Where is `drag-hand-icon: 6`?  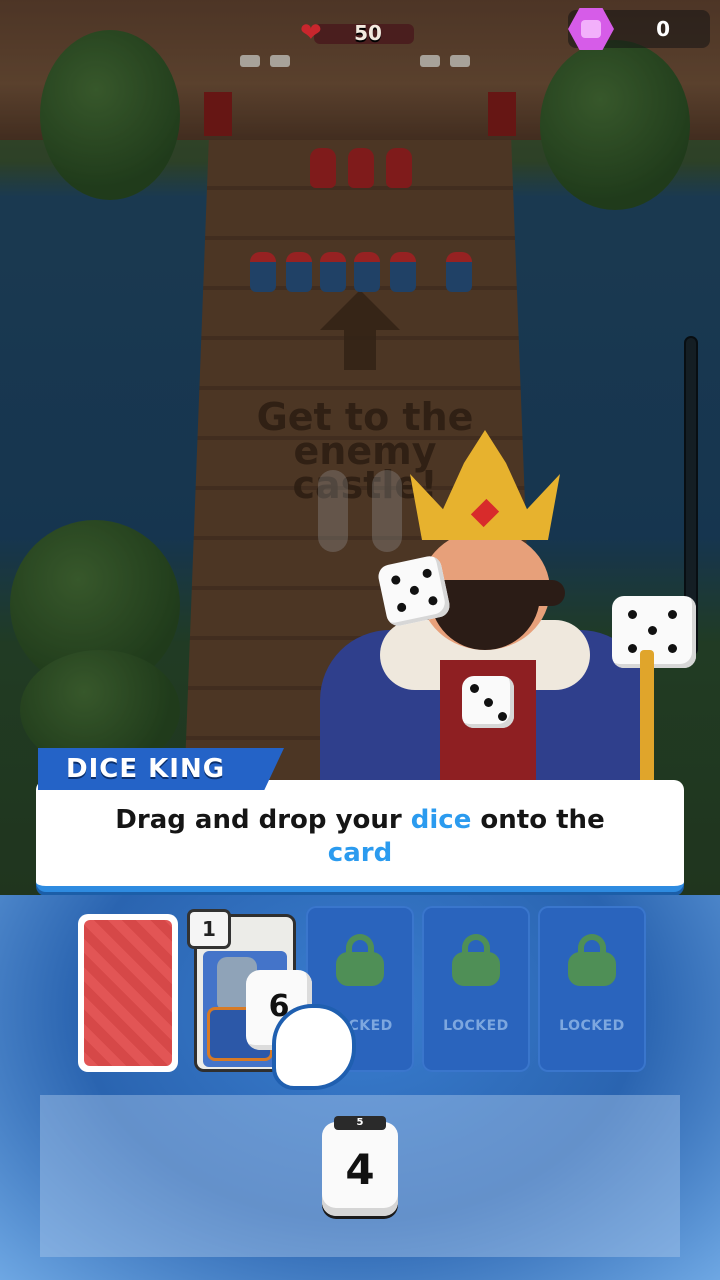
drag-hand-icon: 6 is located at coordinates (304, 1033).